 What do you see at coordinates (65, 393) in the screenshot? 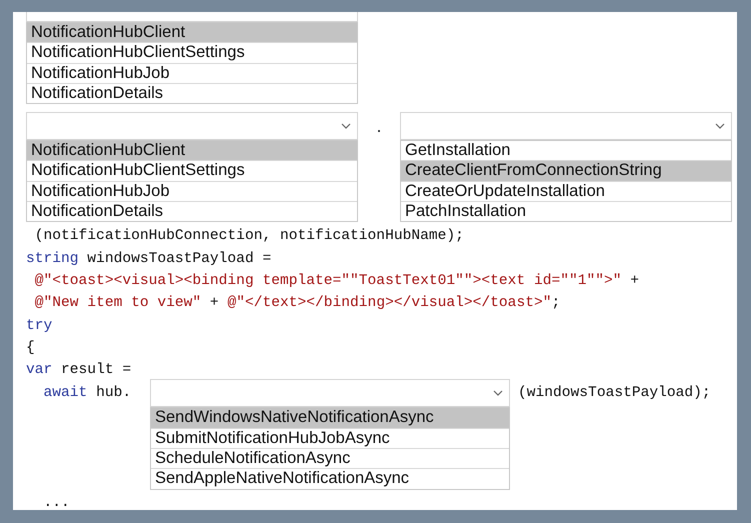
I see `code-text: await` at bounding box center [65, 393].